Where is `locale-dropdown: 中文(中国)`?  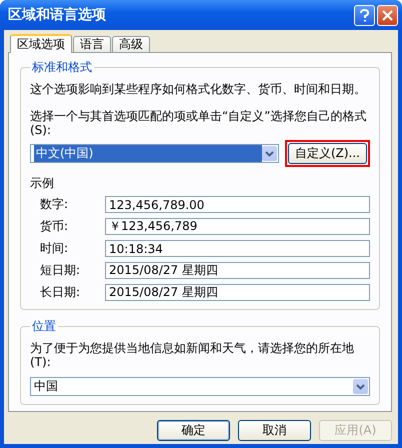
locale-dropdown: 中文(中国) is located at coordinates (154, 153).